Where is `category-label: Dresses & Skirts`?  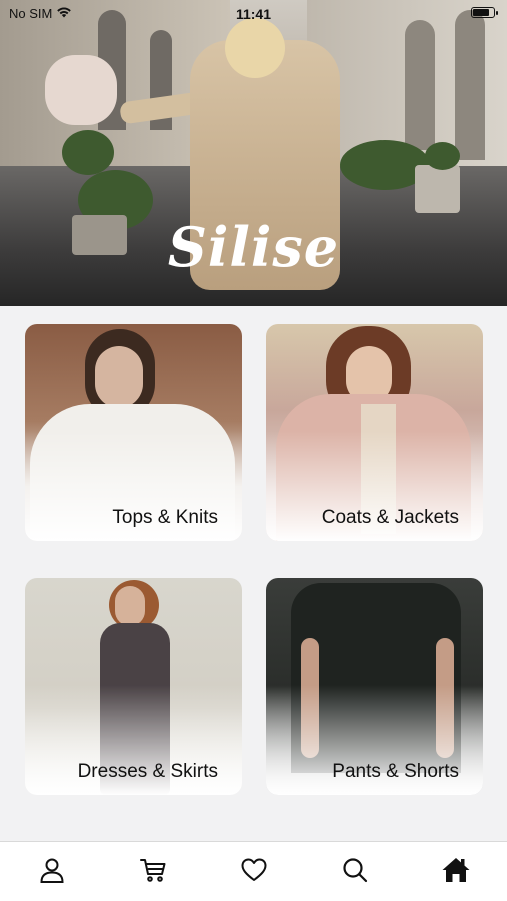
category-label: Dresses & Skirts is located at coordinates (147, 771).